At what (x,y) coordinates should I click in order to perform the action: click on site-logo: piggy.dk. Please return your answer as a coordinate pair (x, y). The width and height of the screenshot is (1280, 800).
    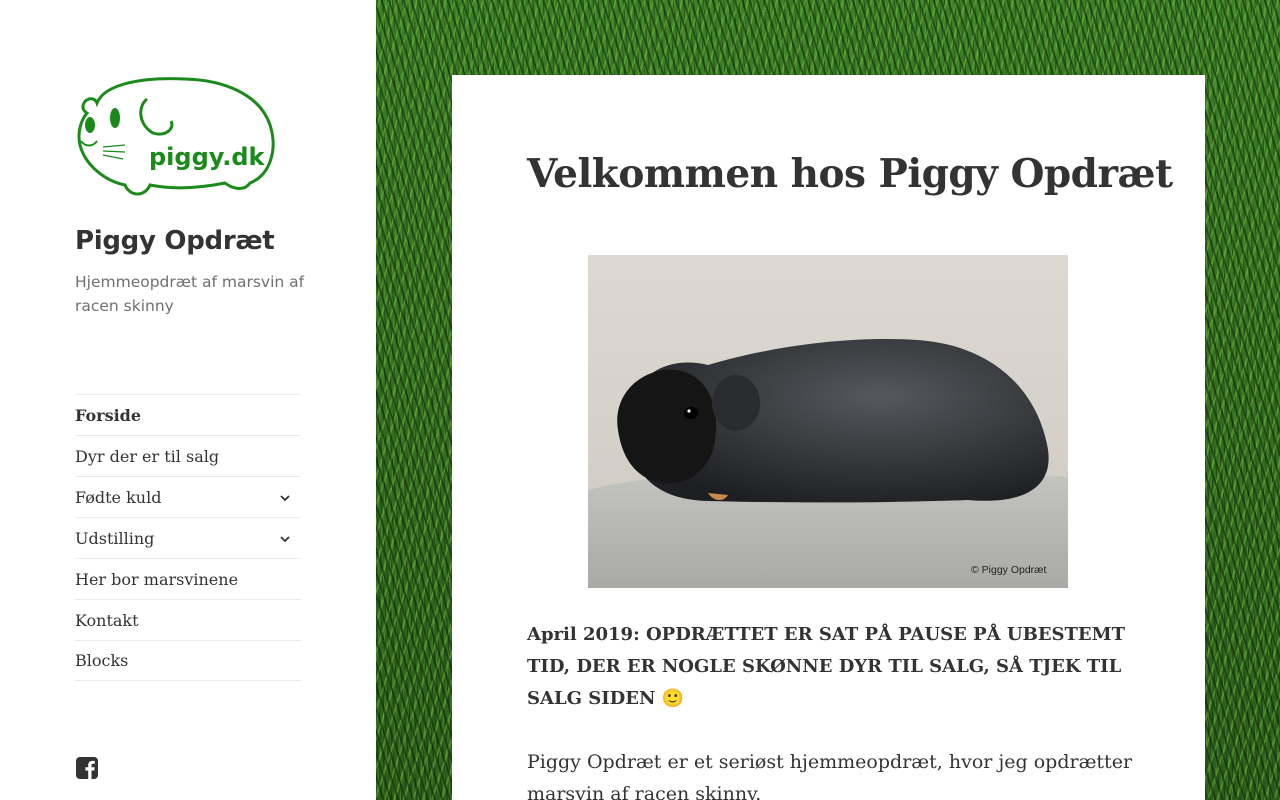
    Looking at the image, I should click on (175, 137).